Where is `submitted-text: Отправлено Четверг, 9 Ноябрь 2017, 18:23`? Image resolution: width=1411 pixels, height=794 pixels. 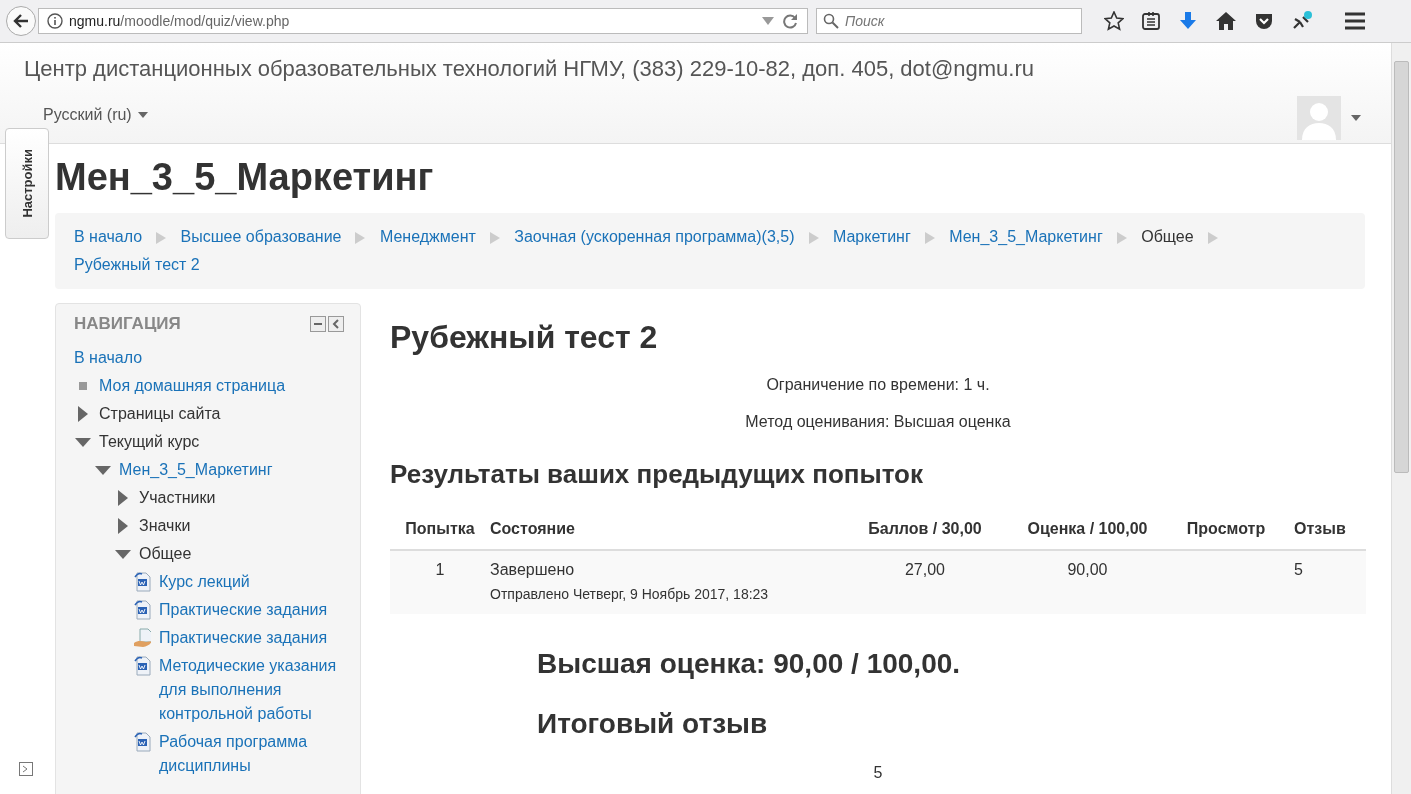
submitted-text: Отправлено Четверг, 9 Ноябрь 2017, 18:23 is located at coordinates (630, 594).